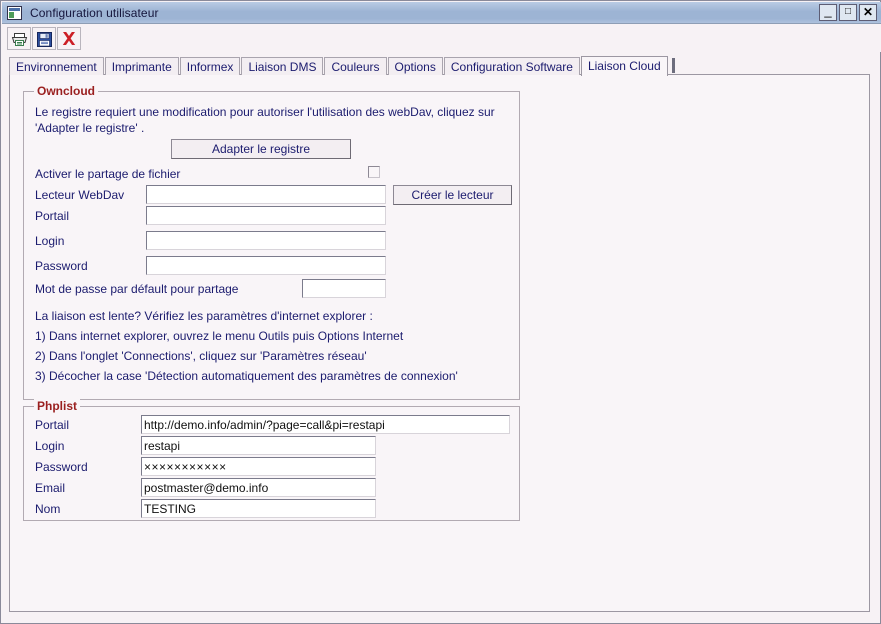 The width and height of the screenshot is (881, 624). Describe the element at coordinates (441, 38) in the screenshot. I see `main-toolbar` at that location.